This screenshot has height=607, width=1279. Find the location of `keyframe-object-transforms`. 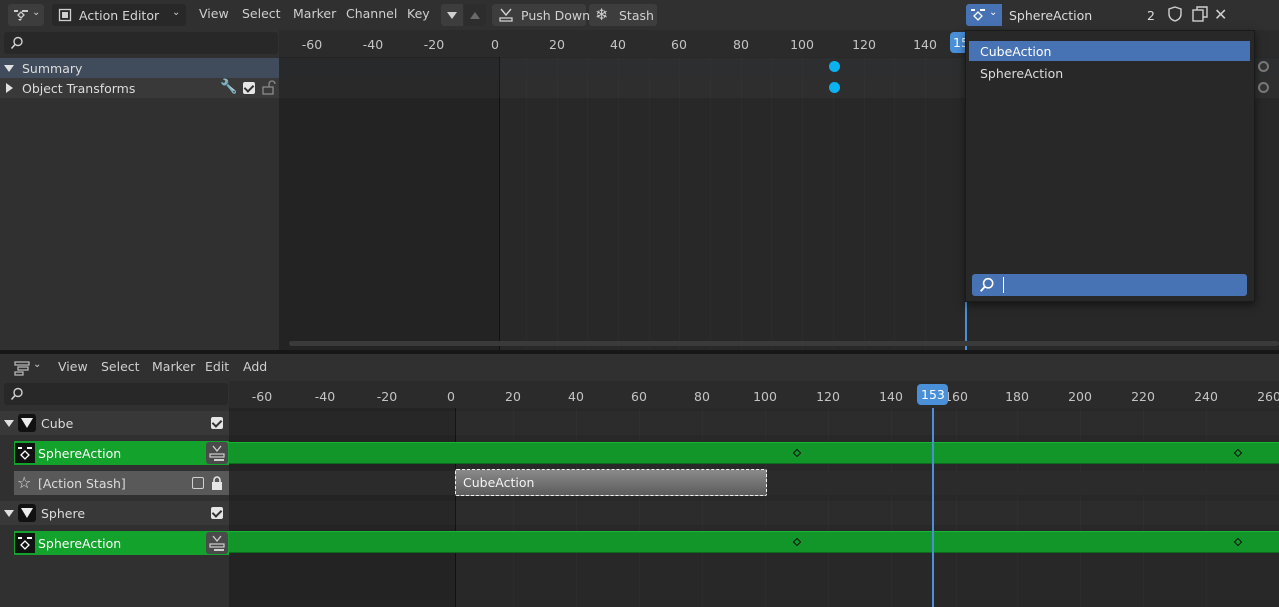

keyframe-object-transforms is located at coordinates (834, 87).